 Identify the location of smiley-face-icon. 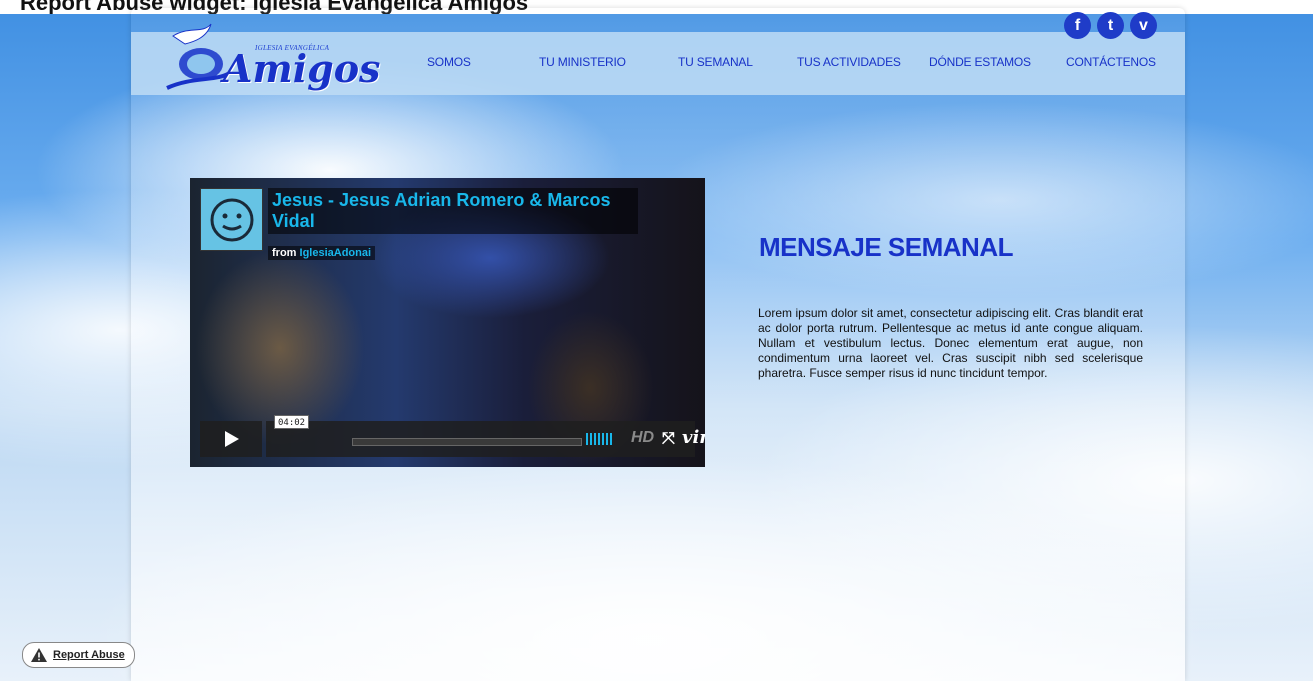
(231, 219).